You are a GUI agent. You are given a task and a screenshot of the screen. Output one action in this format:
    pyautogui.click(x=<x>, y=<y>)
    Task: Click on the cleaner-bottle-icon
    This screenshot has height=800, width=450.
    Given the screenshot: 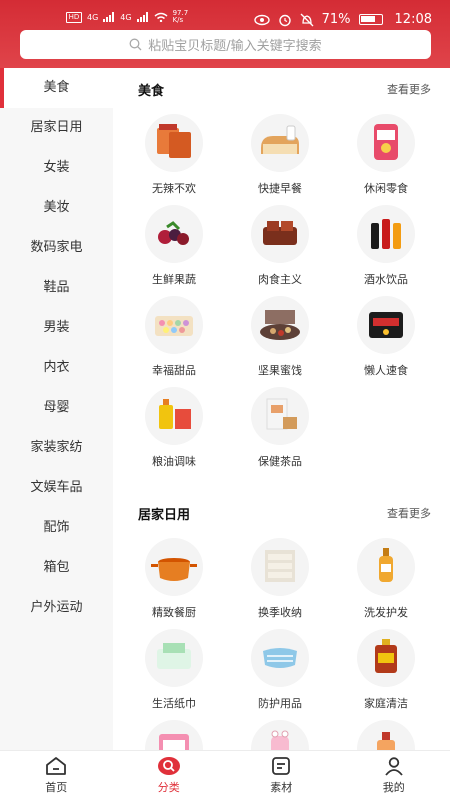 What is the action you would take?
    pyautogui.click(x=386, y=658)
    